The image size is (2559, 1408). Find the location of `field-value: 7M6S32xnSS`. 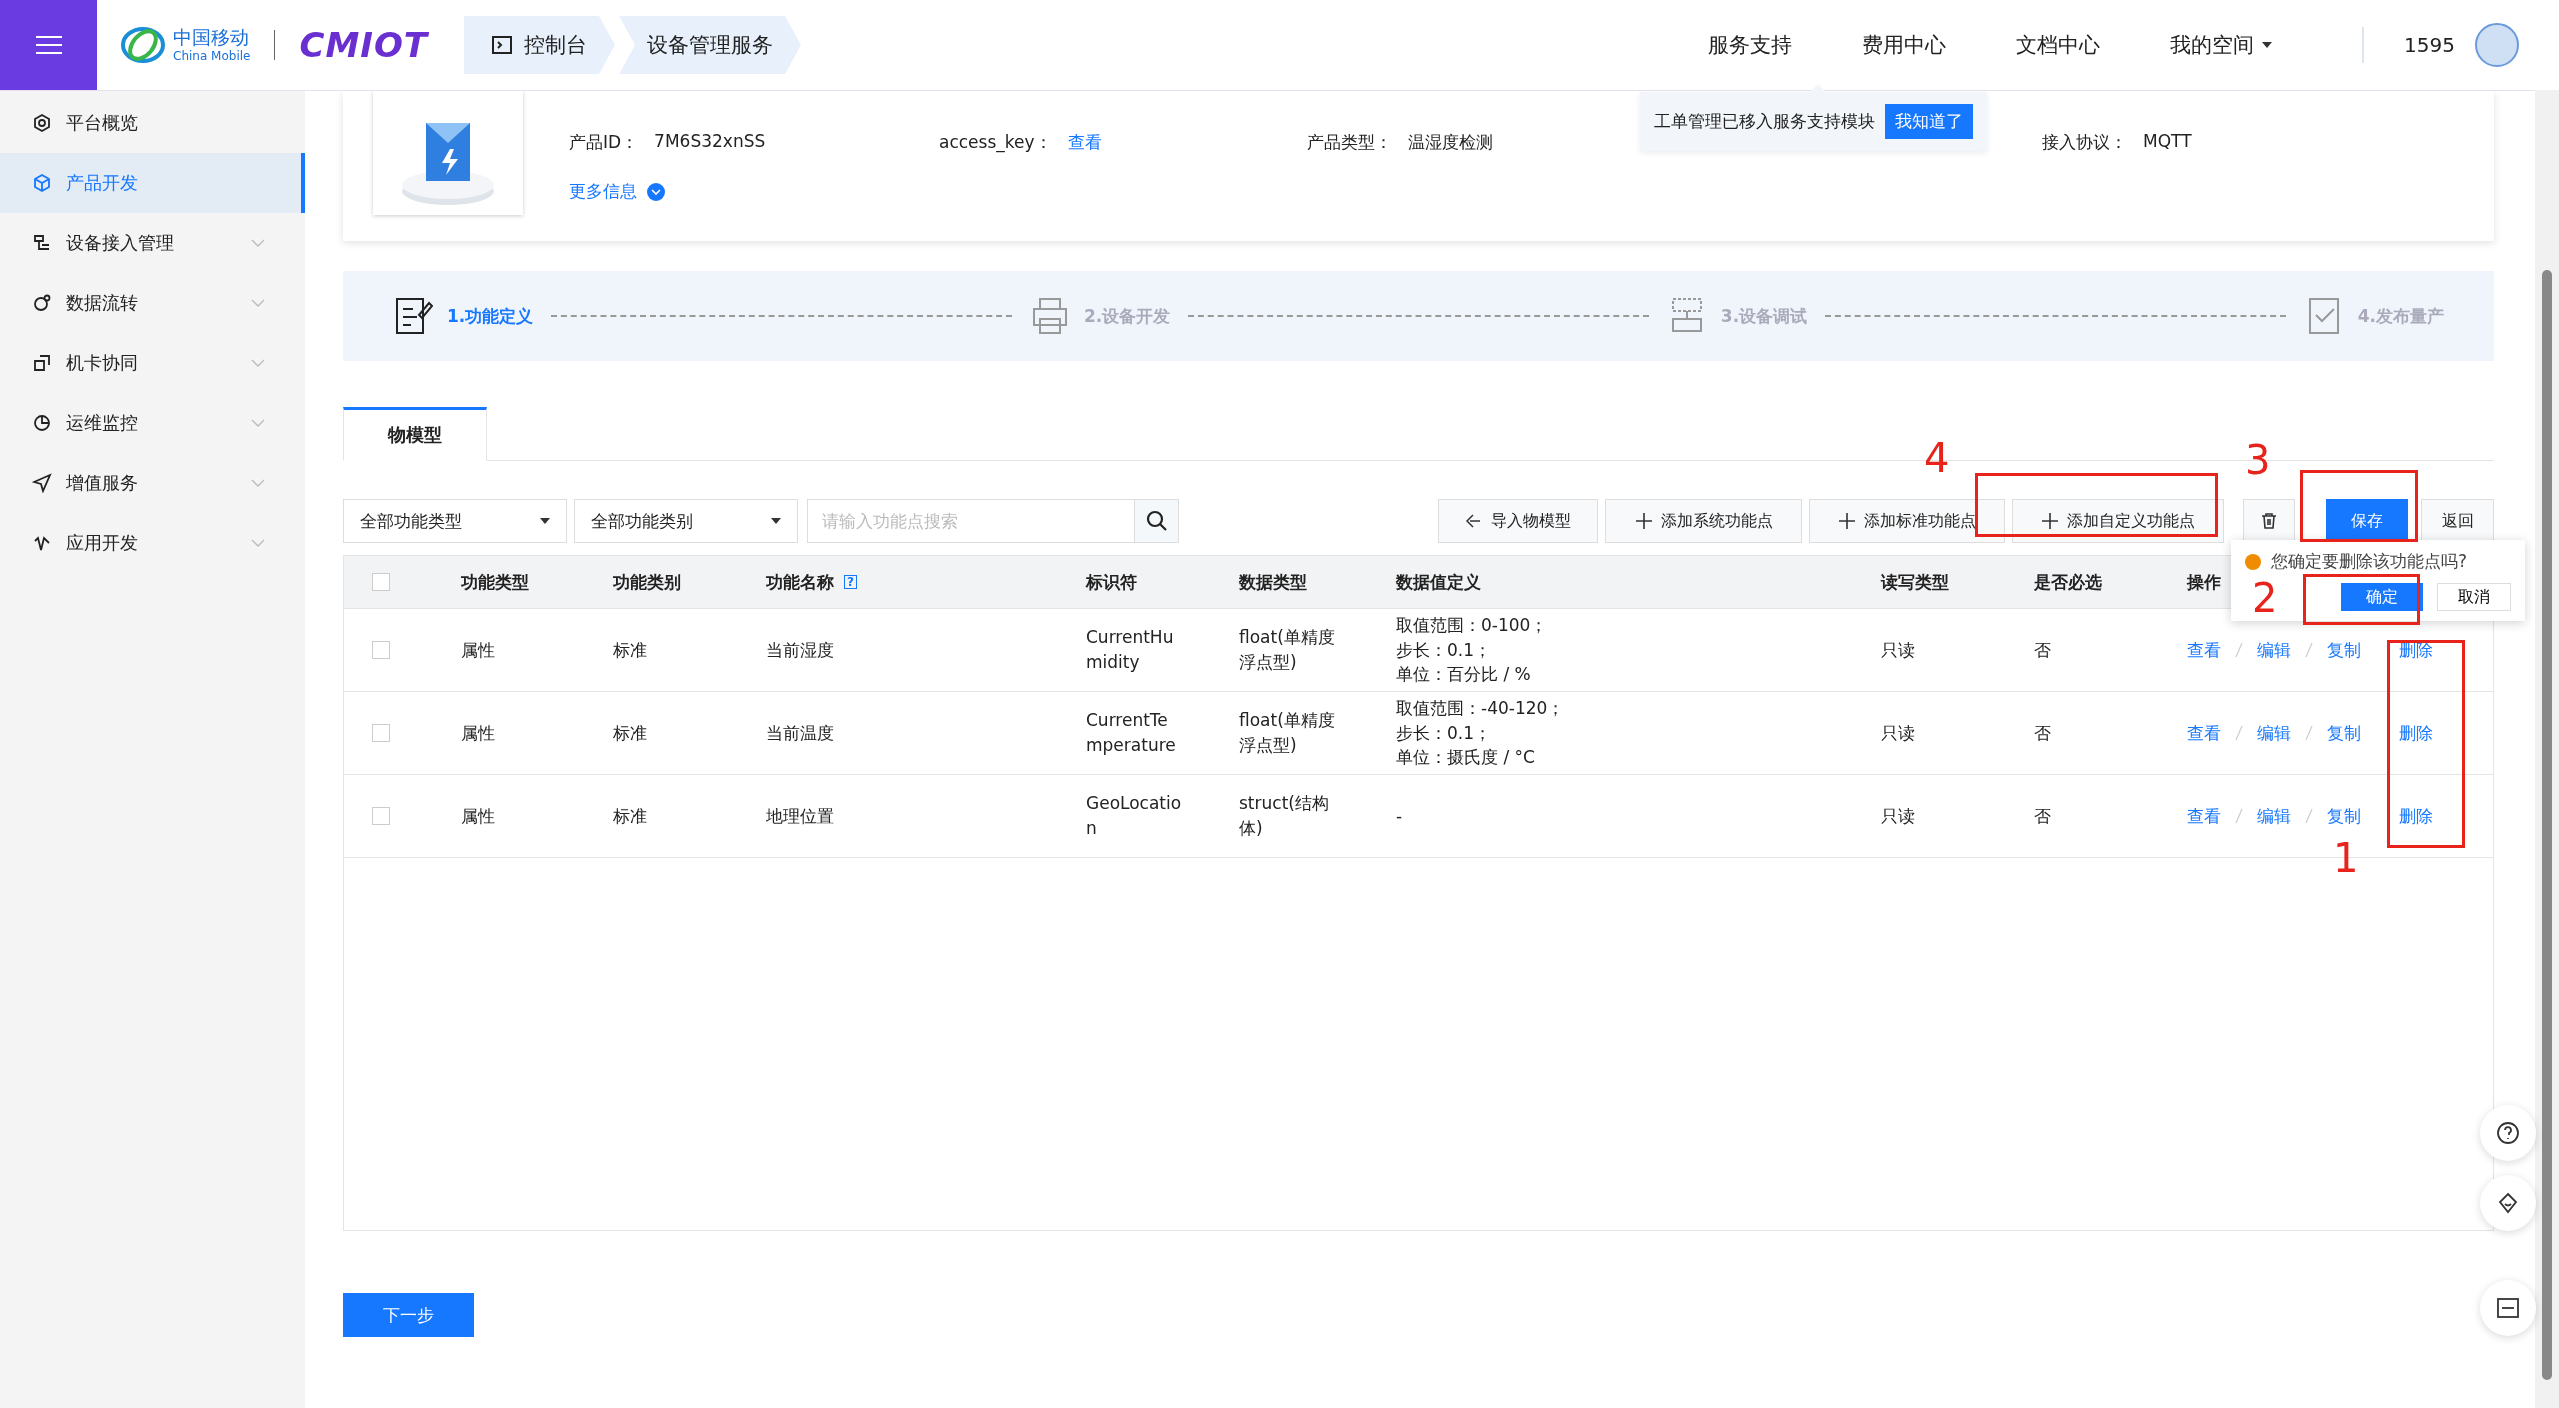

field-value: 7M6S32xnSS is located at coordinates (710, 142).